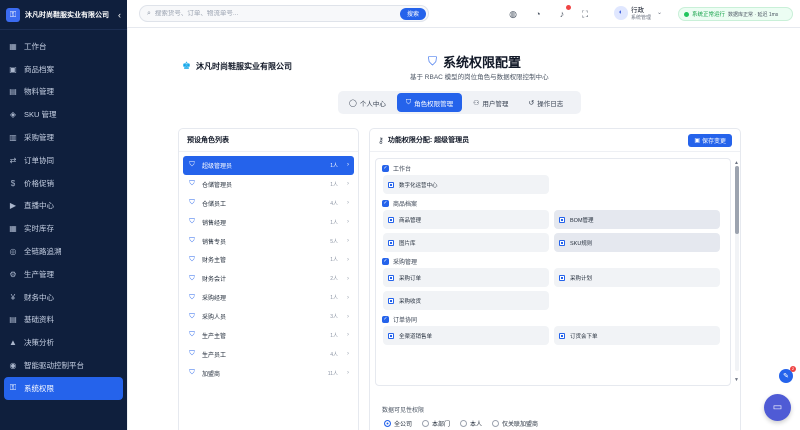 This screenshot has height=430, width=800. I want to click on visibility-radio: 本人, so click(471, 423).